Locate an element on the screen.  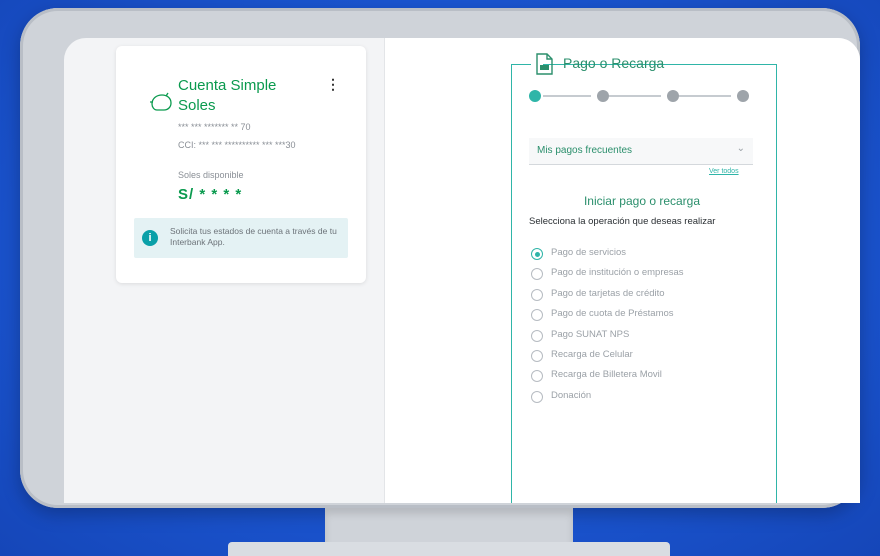
account-name-line2: Soles is located at coordinates (197, 105).